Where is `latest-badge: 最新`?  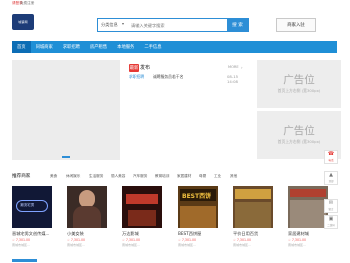
latest-badge: 最新 is located at coordinates (134, 68).